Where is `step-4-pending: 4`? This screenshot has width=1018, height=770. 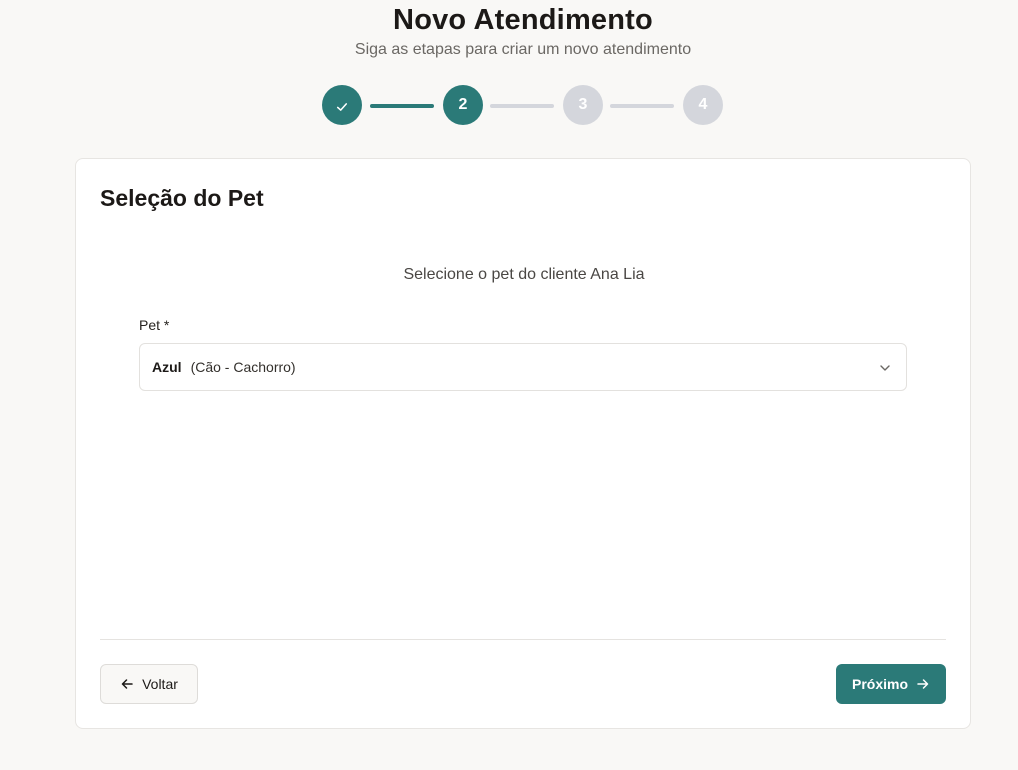 step-4-pending: 4 is located at coordinates (703, 105).